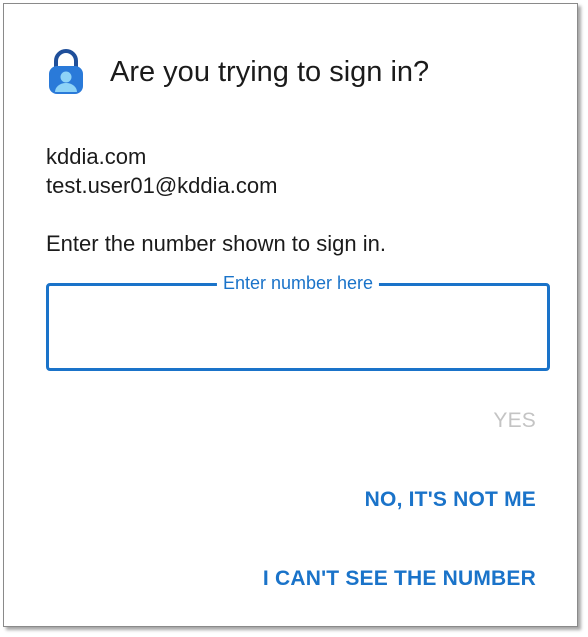 The height and width of the screenshot is (637, 588). What do you see at coordinates (450, 500) in the screenshot?
I see `not-me-button: NO, IT'S NOT ME` at bounding box center [450, 500].